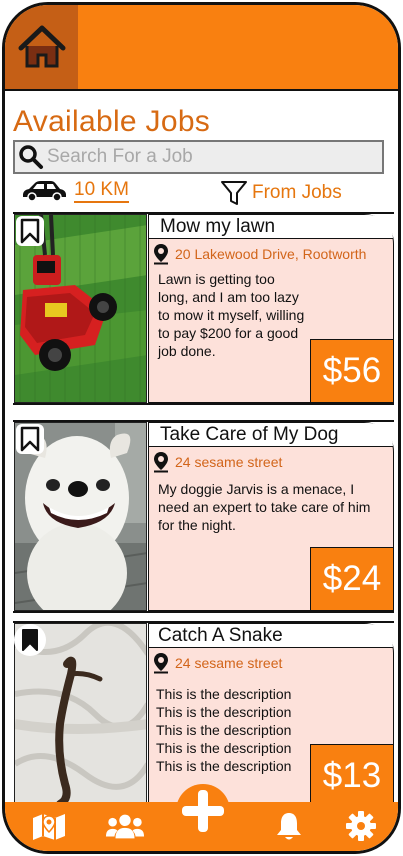 This screenshot has width=403, height=856. I want to click on home-button, so click(41, 47).